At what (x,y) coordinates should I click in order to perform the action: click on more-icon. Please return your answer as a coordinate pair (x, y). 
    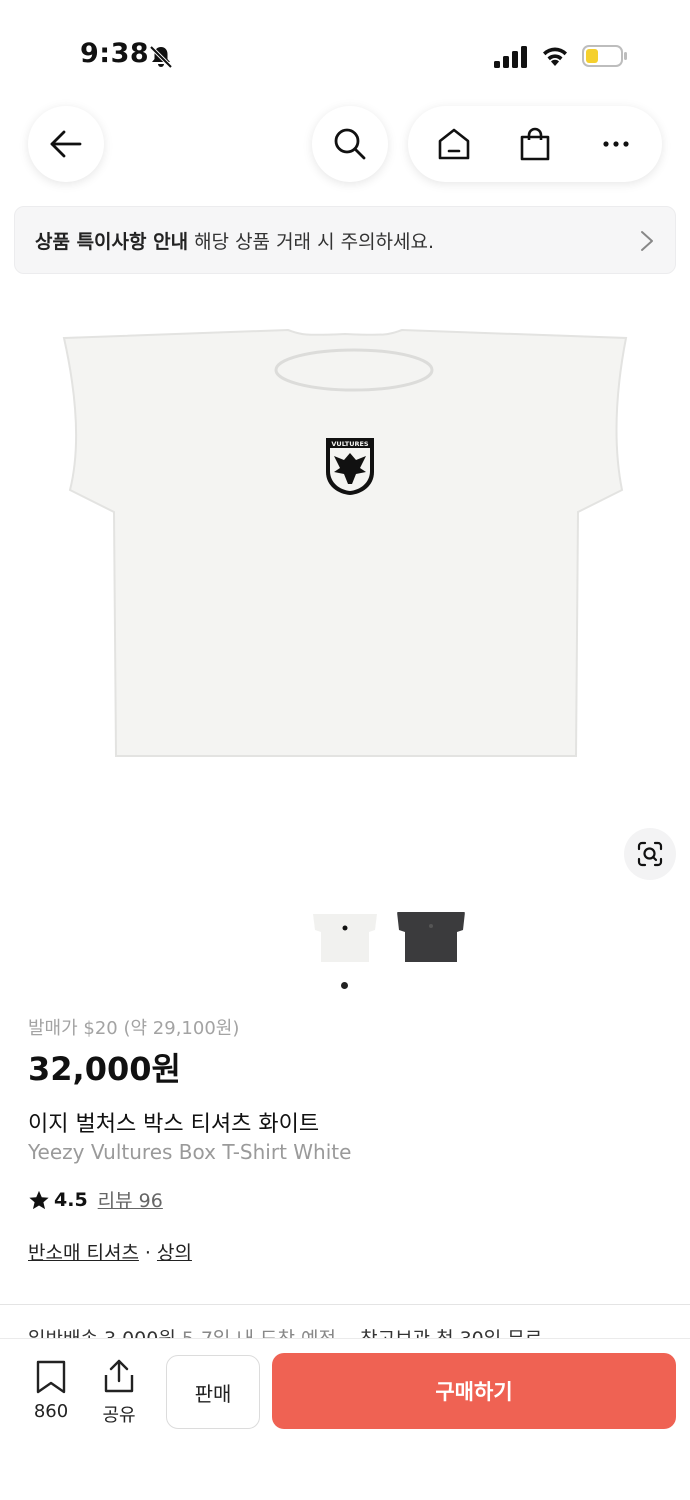
    Looking at the image, I should click on (616, 144).